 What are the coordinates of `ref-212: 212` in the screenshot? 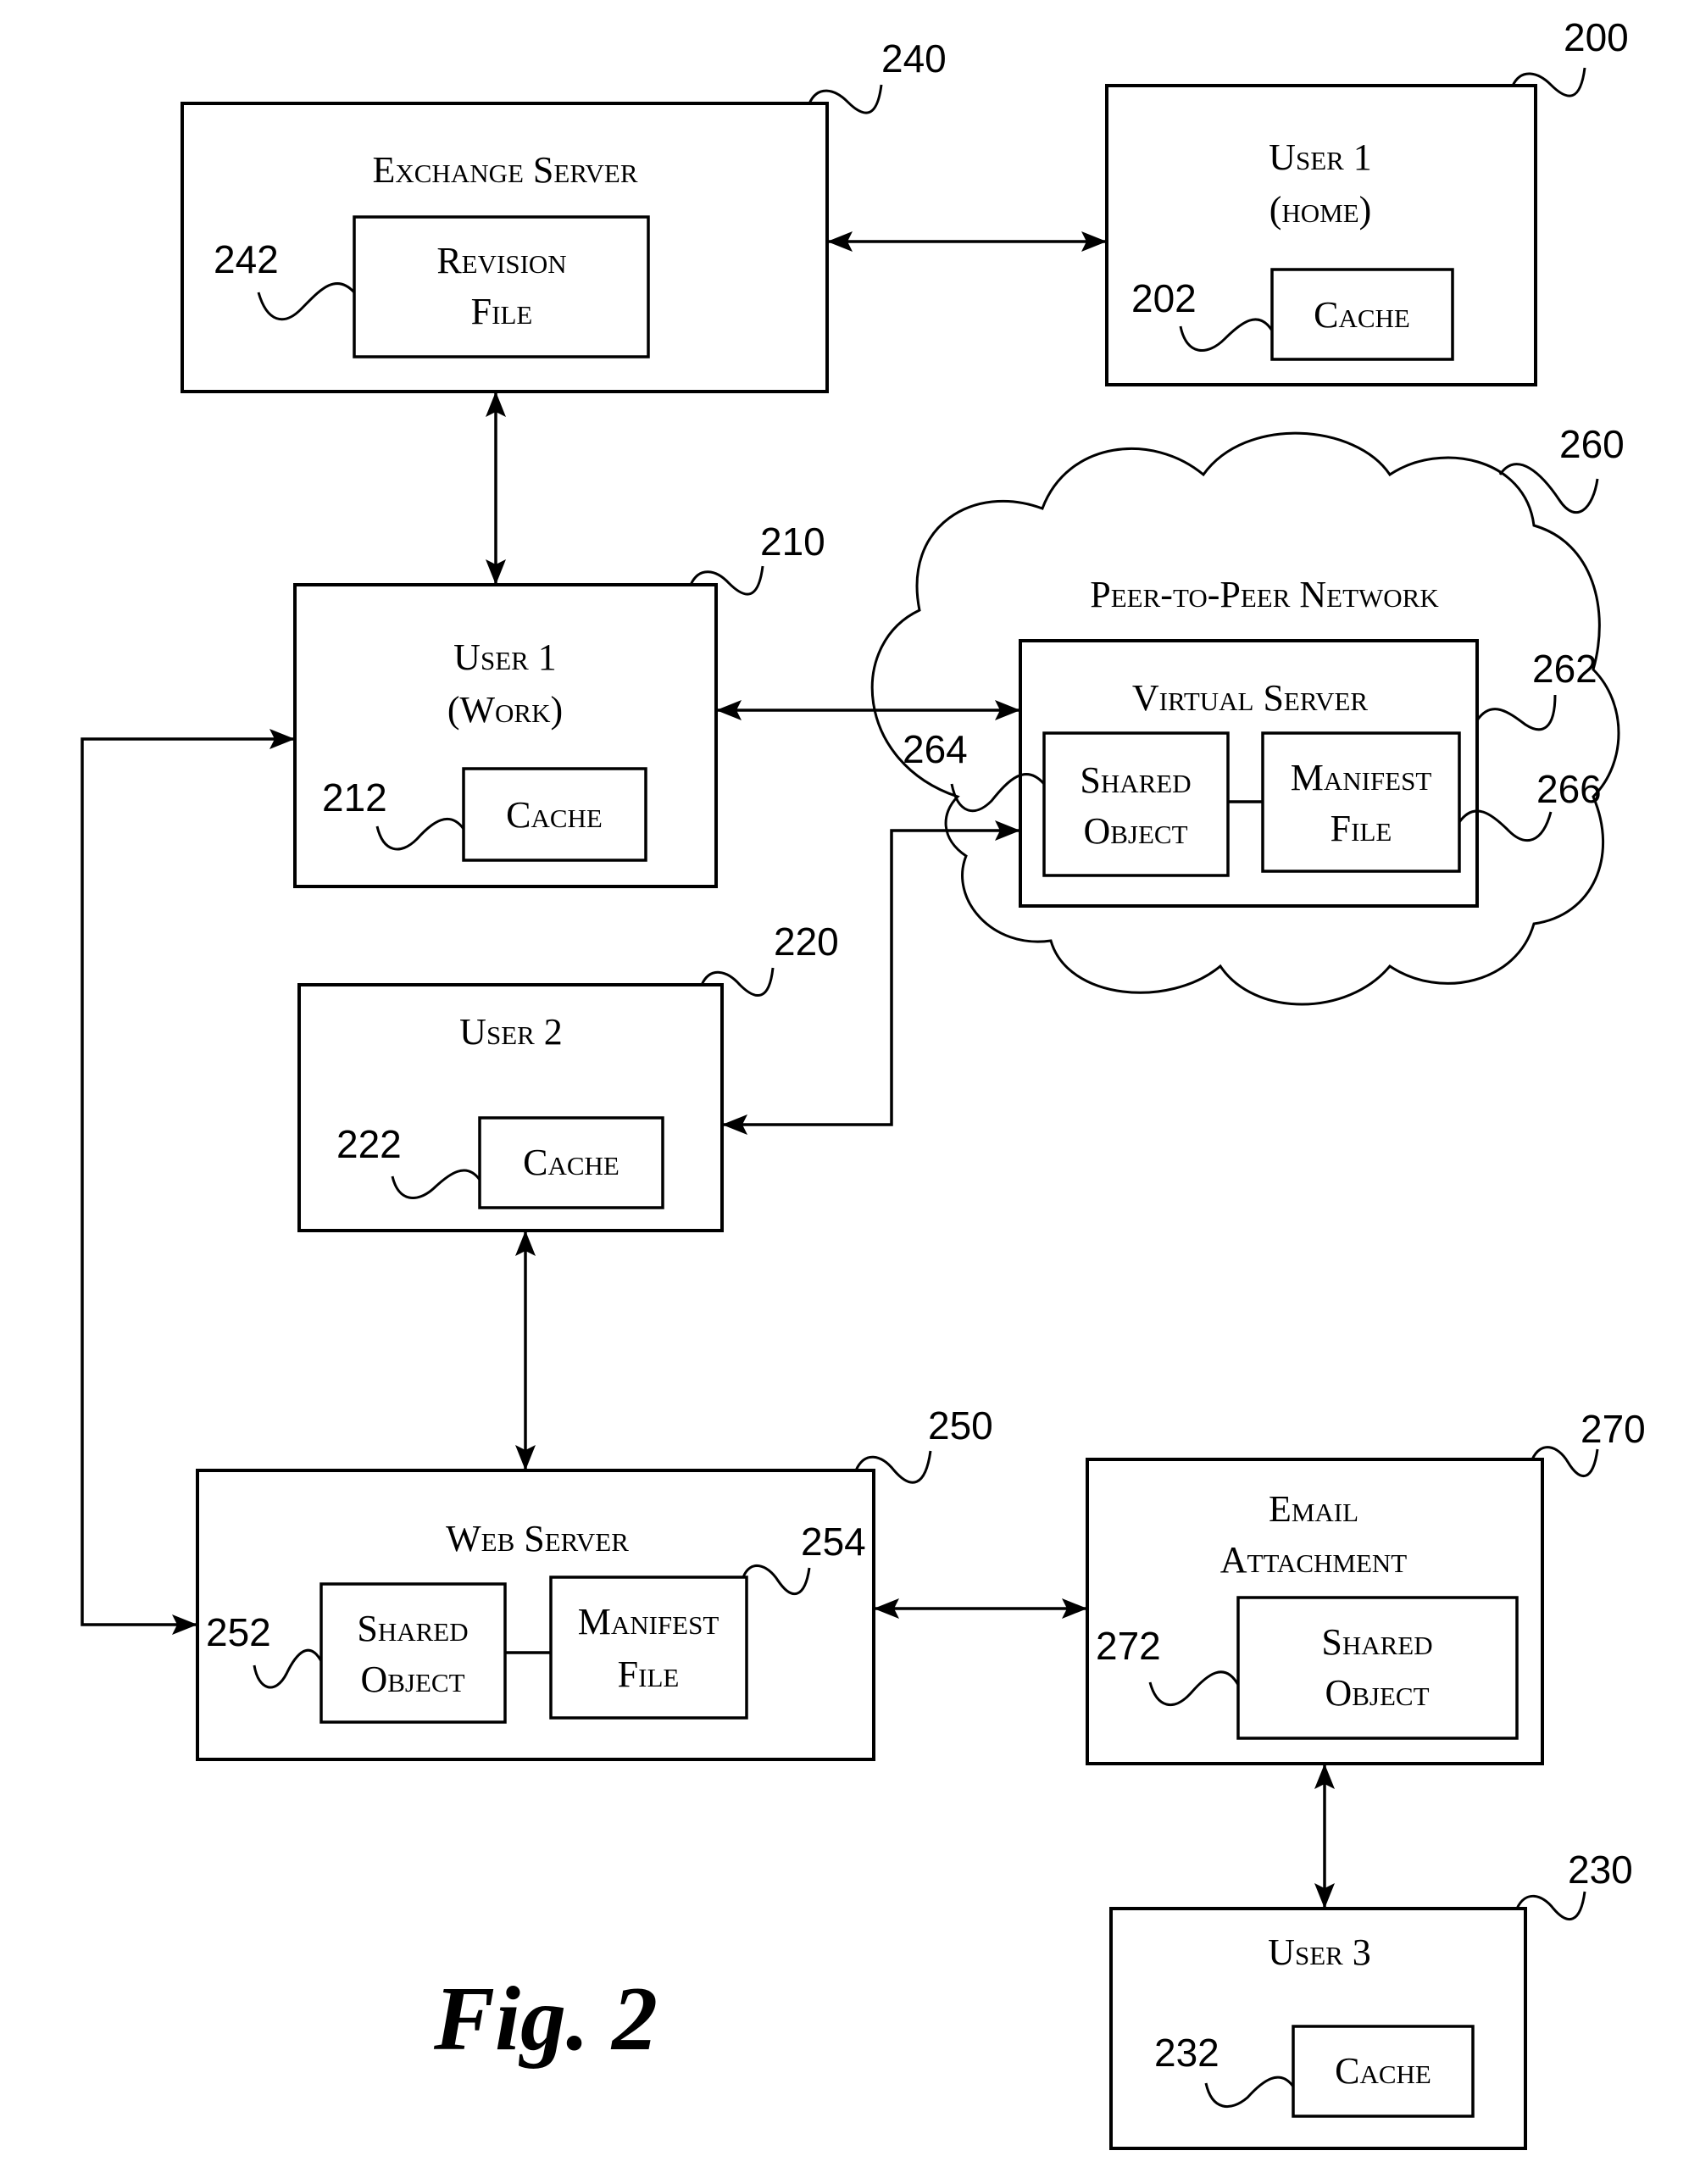 It's located at (354, 798).